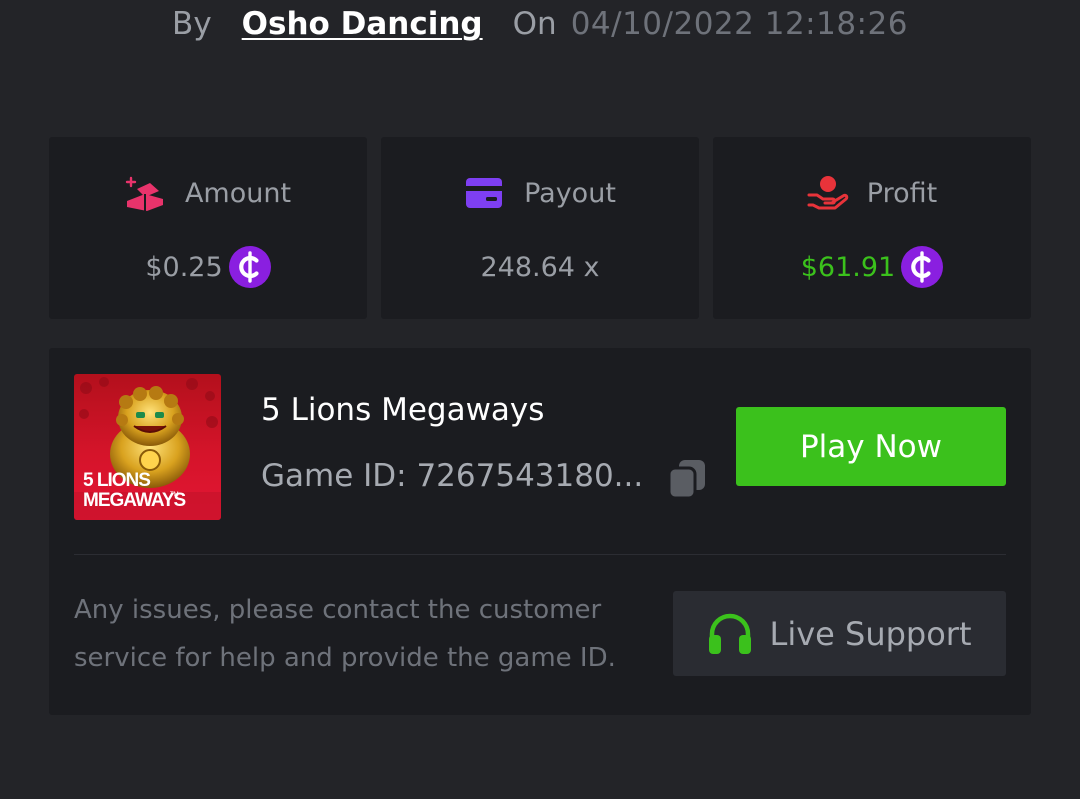 This screenshot has width=1080, height=799. Describe the element at coordinates (570, 193) in the screenshot. I see `payout-label: Payout` at that location.